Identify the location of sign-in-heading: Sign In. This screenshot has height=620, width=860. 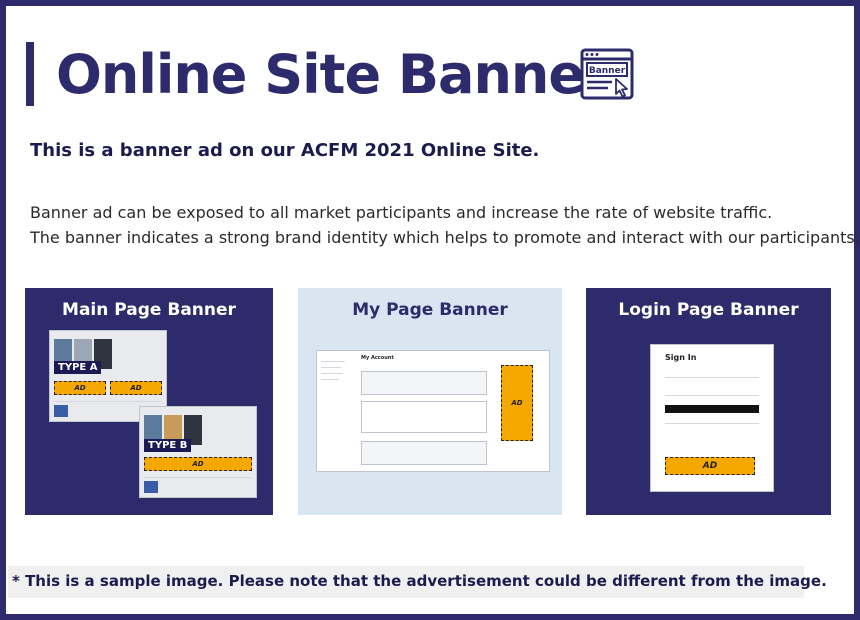
(681, 357).